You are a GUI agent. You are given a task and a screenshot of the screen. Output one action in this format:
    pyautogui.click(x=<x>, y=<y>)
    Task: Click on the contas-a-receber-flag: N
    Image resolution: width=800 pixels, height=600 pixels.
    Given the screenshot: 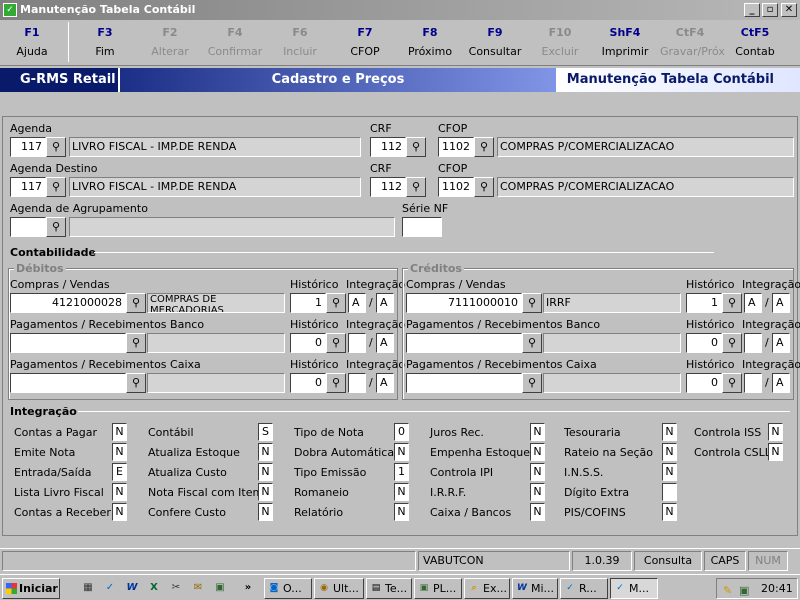 What is the action you would take?
    pyautogui.click(x=119, y=512)
    